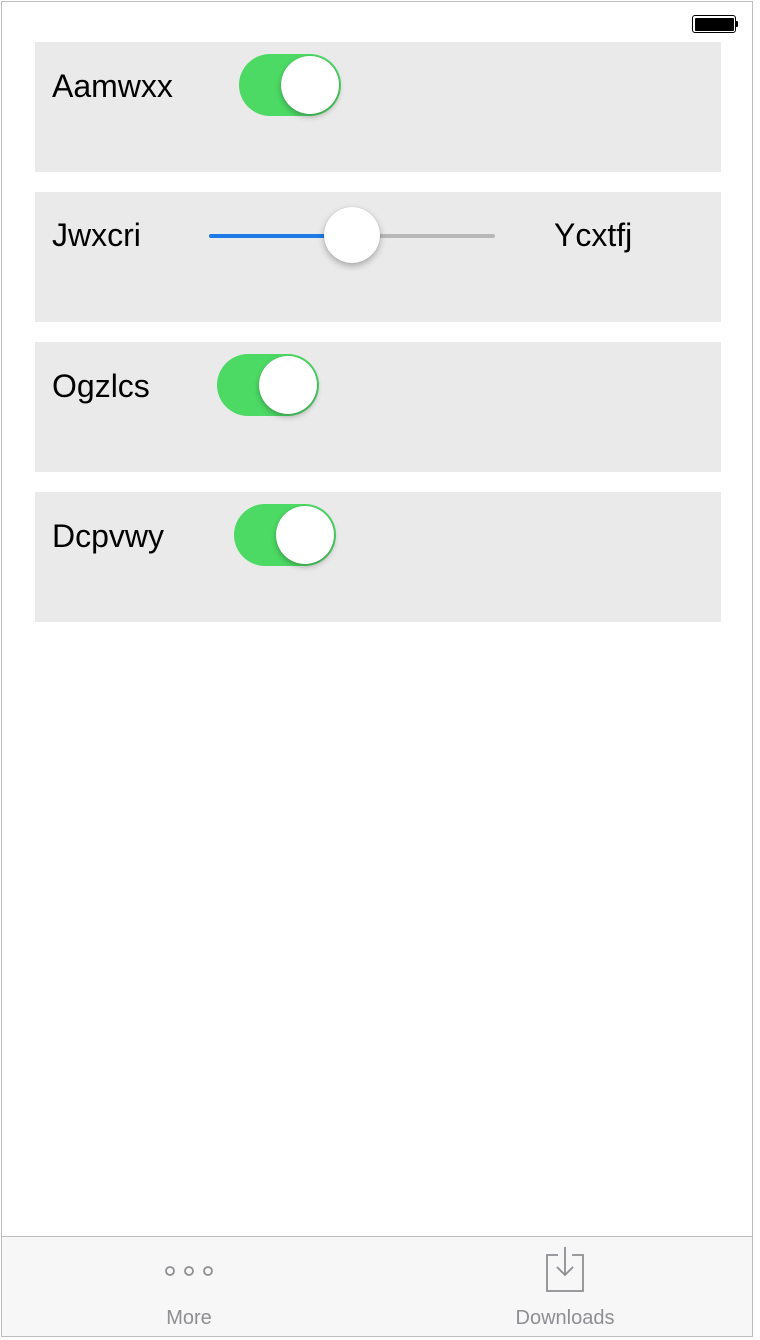  Describe the element at coordinates (112, 86) in the screenshot. I see `setting-label: Aamwxx` at that location.